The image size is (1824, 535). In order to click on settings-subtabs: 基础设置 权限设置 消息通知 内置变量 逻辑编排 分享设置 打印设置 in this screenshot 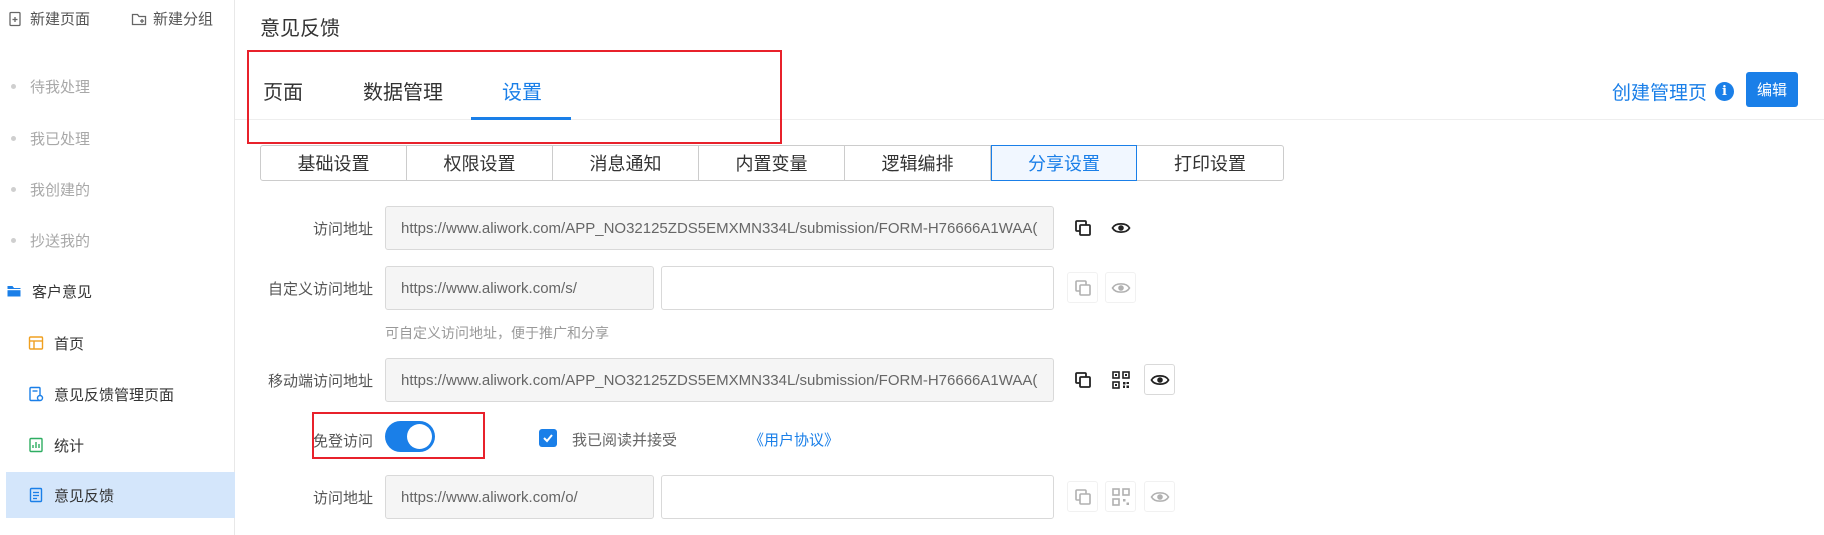, I will do `click(772, 163)`.